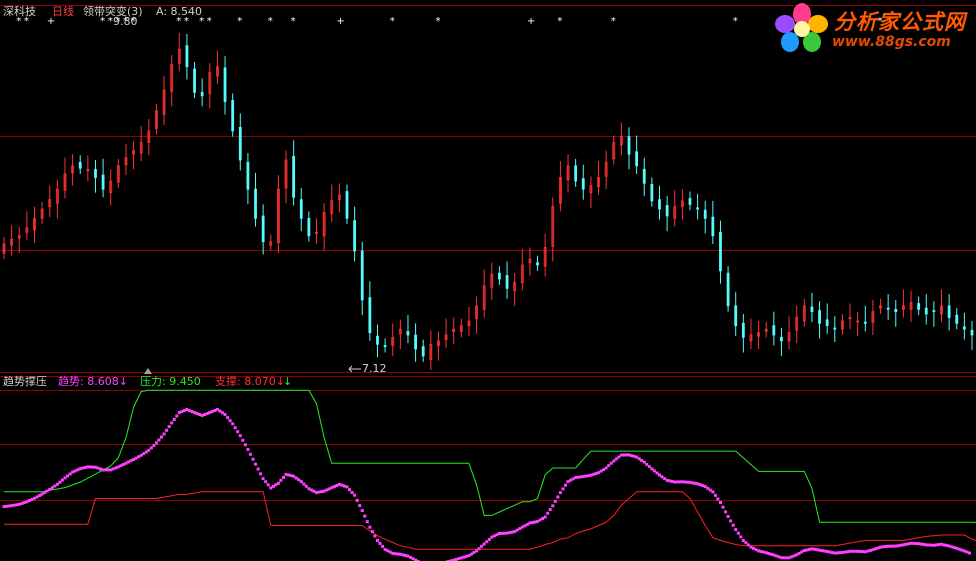 This screenshot has height=561, width=976. Describe the element at coordinates (874, 28) in the screenshot. I see `logo: 分析家公式网 www.88gs.com` at that location.